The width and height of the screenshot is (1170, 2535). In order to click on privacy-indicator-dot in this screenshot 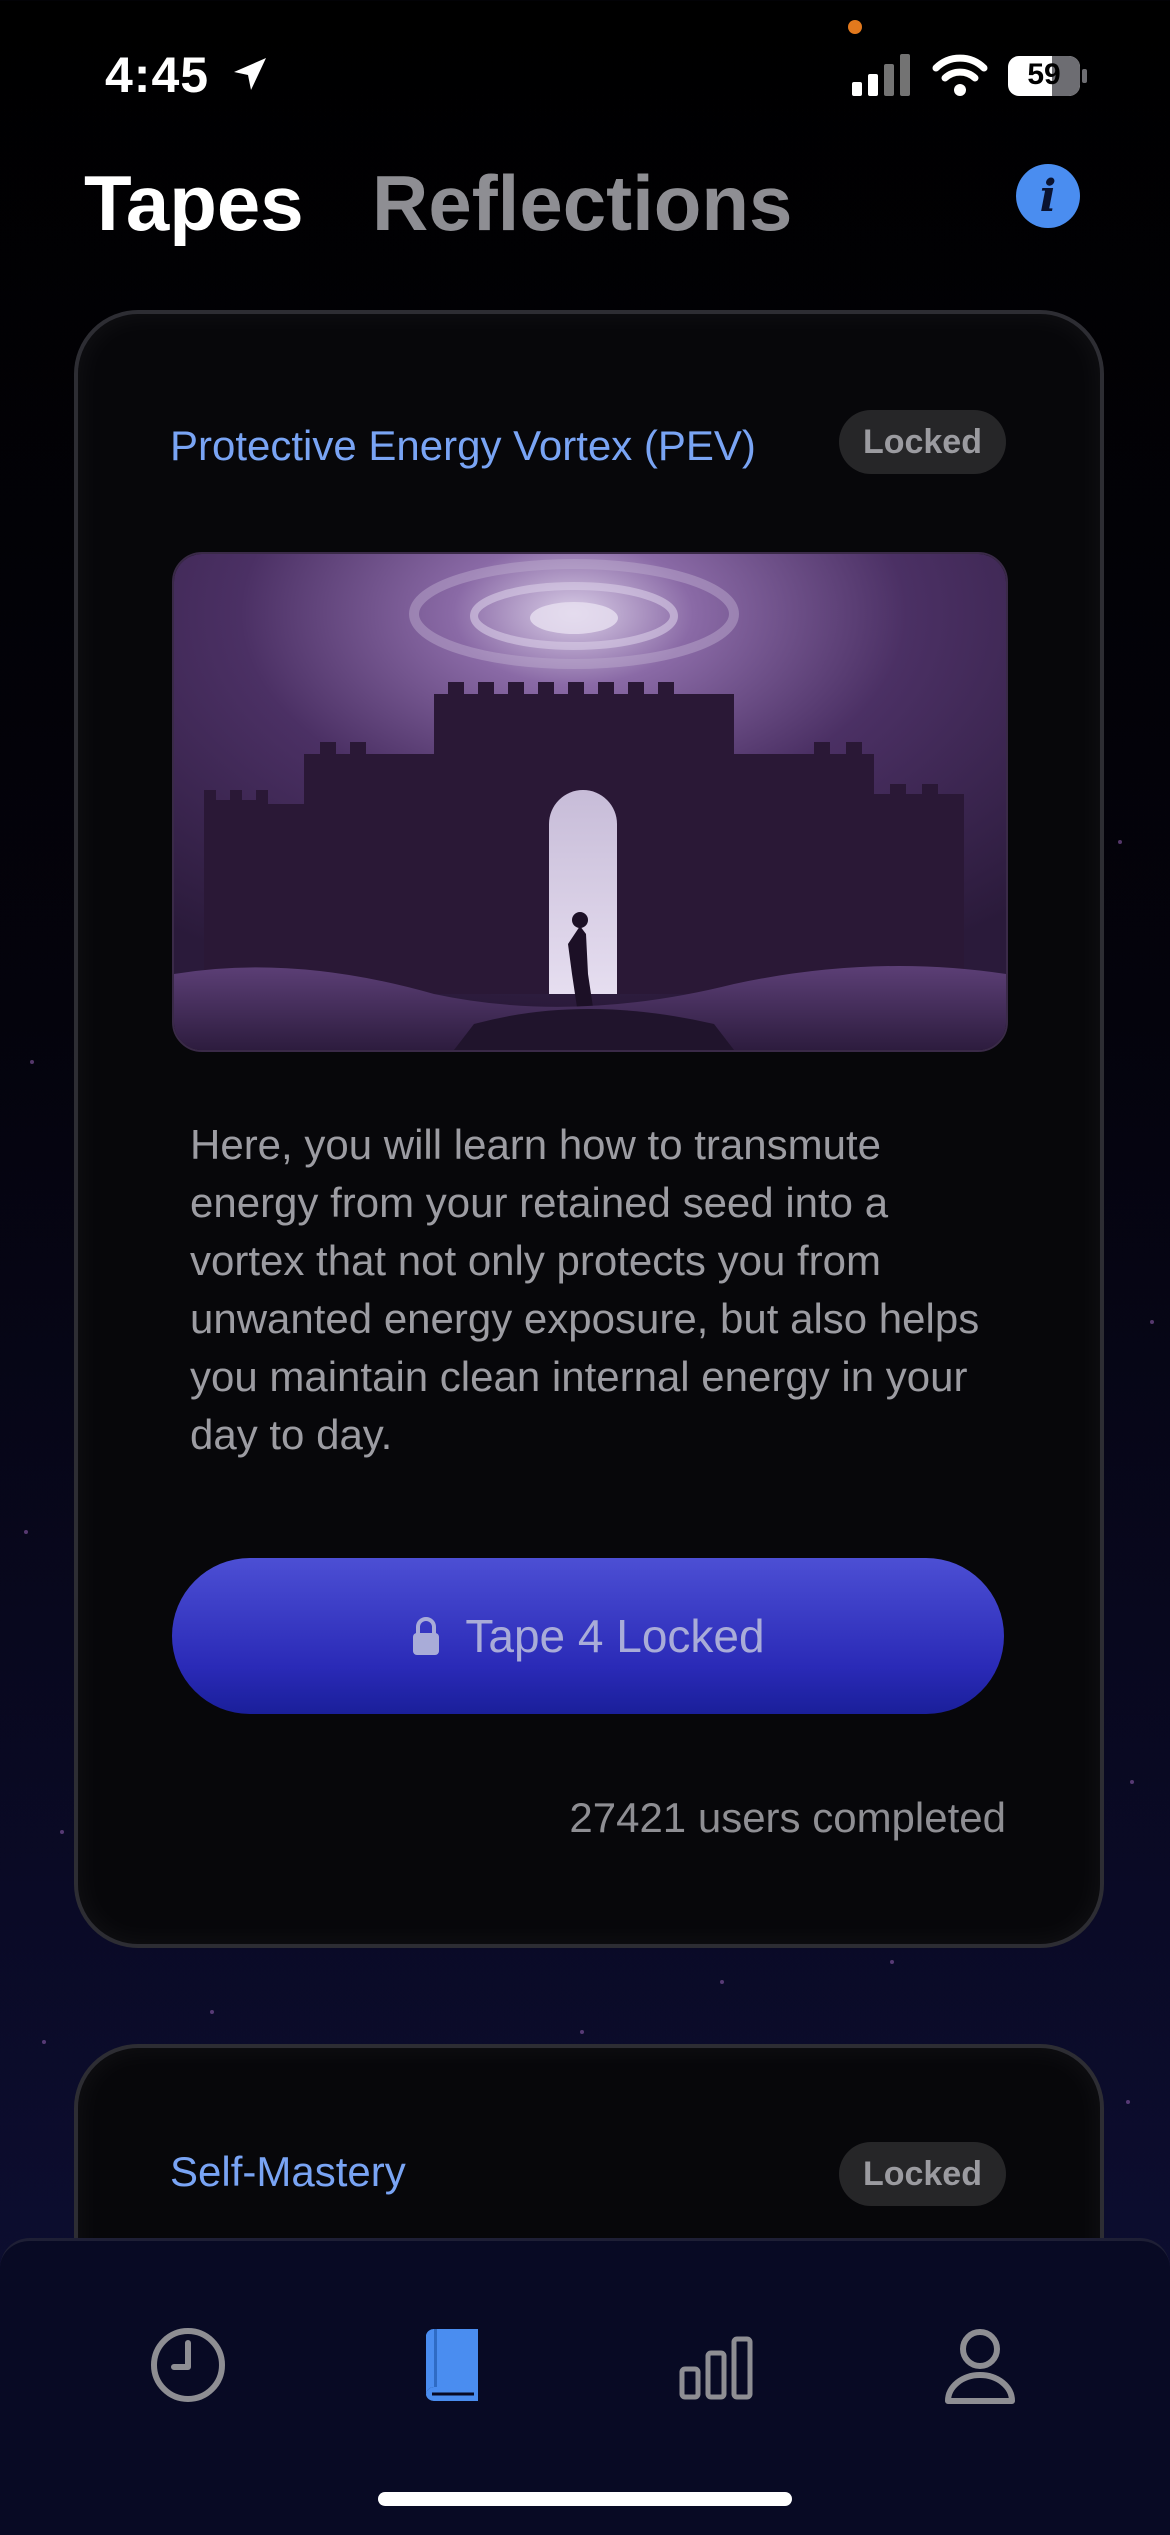, I will do `click(855, 27)`.